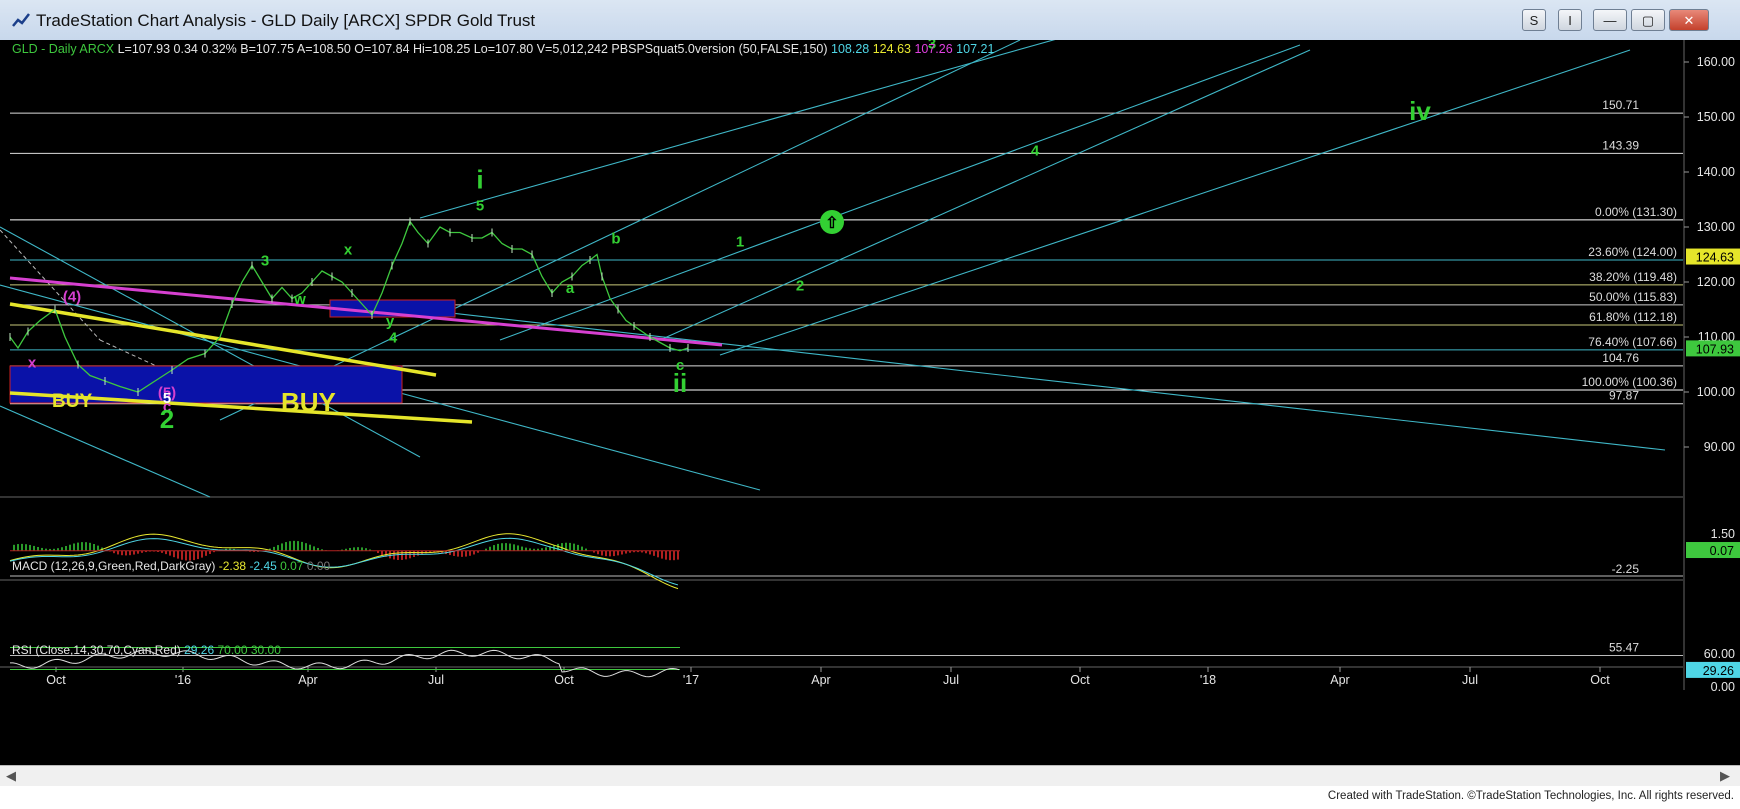 This screenshot has width=1740, height=809. Describe the element at coordinates (1719, 654) in the screenshot. I see `rsi-y-label: 60.00` at that location.